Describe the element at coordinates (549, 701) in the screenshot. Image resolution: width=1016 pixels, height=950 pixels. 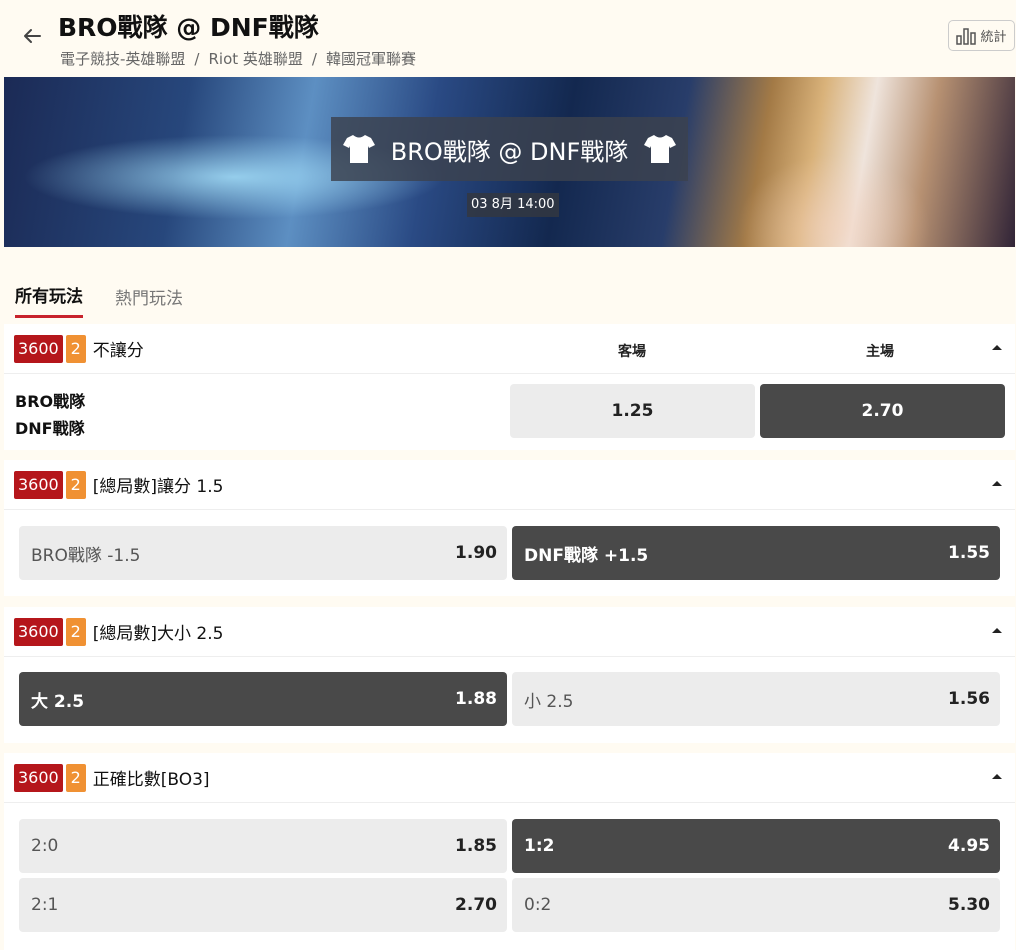
I see `odds-label: 小 2.5` at that location.